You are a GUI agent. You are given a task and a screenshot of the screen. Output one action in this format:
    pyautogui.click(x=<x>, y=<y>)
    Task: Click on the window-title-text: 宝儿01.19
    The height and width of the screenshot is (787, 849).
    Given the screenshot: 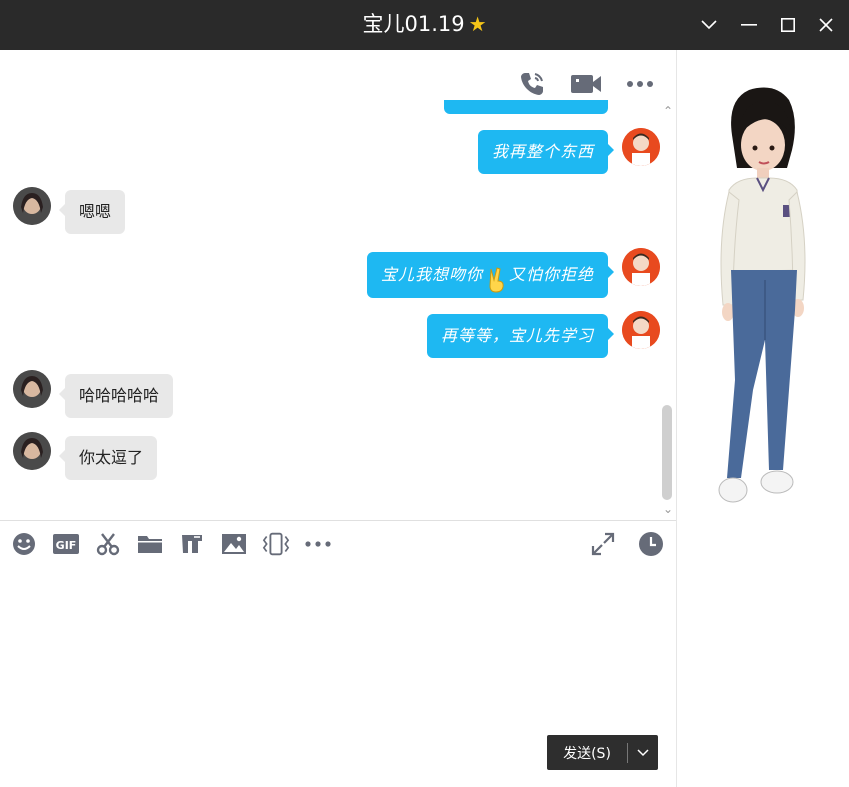 What is the action you would take?
    pyautogui.click(x=413, y=24)
    